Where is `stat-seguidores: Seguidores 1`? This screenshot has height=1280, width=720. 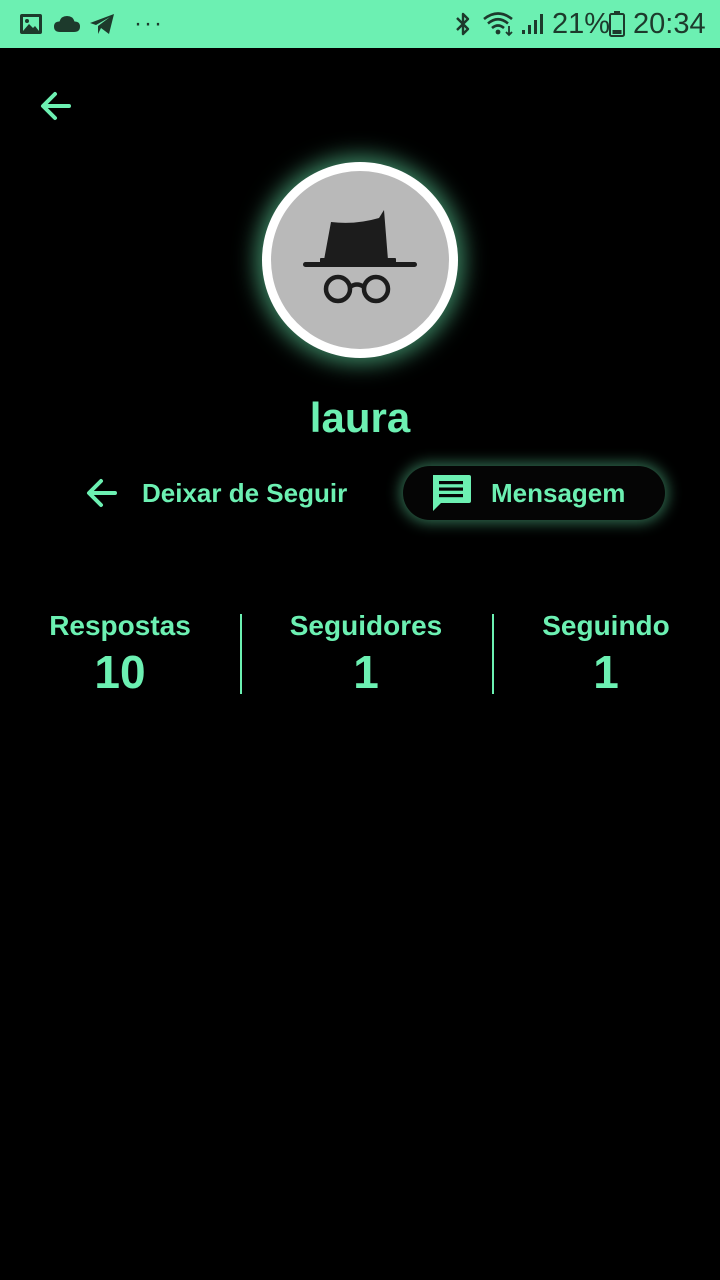
stat-seguidores: Seguidores 1 is located at coordinates (366, 652).